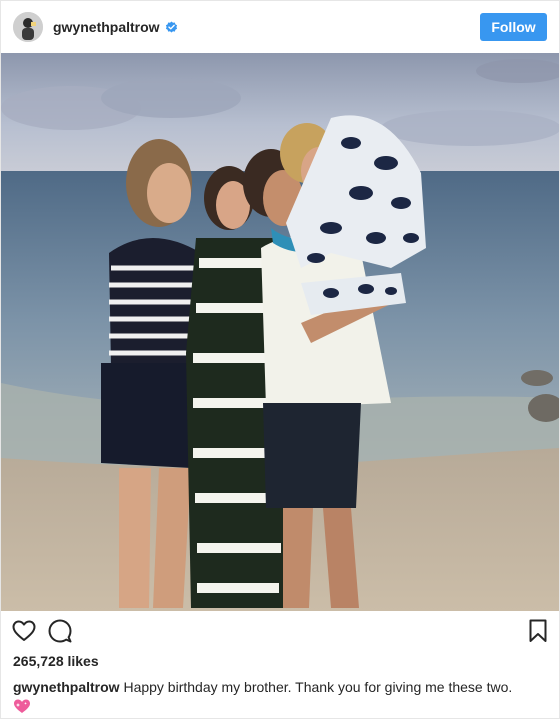 The width and height of the screenshot is (560, 719). I want to click on heart-icon, so click(24, 631).